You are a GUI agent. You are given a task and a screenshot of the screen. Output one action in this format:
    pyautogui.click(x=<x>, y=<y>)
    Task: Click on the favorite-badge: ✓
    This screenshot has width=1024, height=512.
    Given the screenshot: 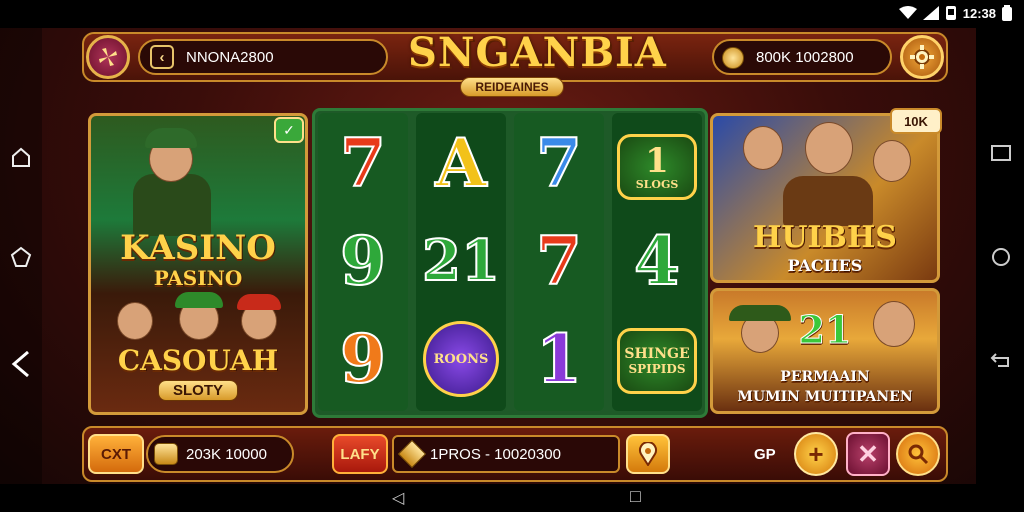 What is the action you would take?
    pyautogui.click(x=289, y=130)
    